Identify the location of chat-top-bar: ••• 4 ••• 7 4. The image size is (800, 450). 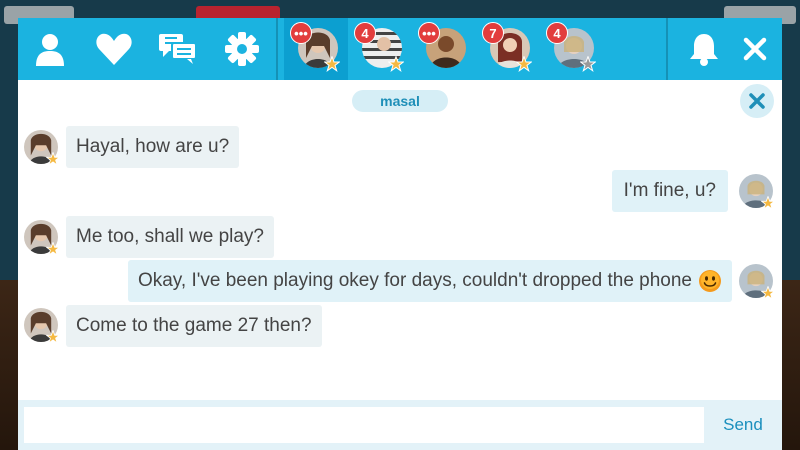
(400, 49).